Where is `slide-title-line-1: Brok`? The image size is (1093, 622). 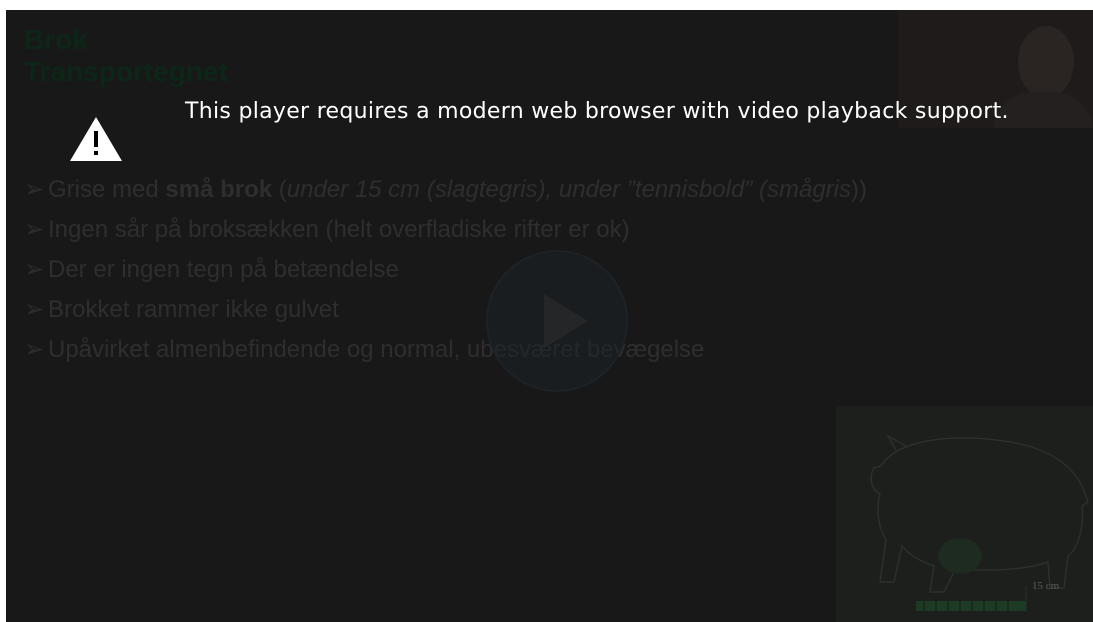
slide-title-line-1: Brok is located at coordinates (56, 39).